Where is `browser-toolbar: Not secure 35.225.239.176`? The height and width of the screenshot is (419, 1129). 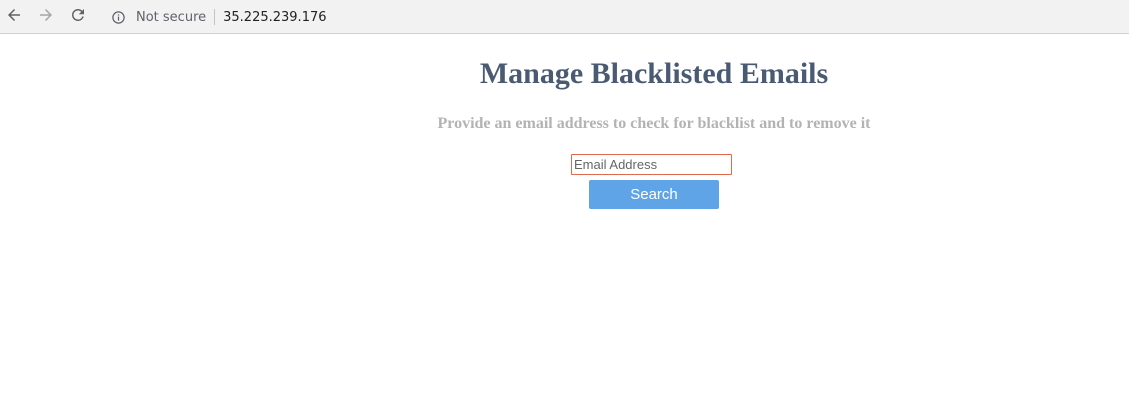 browser-toolbar: Not secure 35.225.239.176 is located at coordinates (564, 17).